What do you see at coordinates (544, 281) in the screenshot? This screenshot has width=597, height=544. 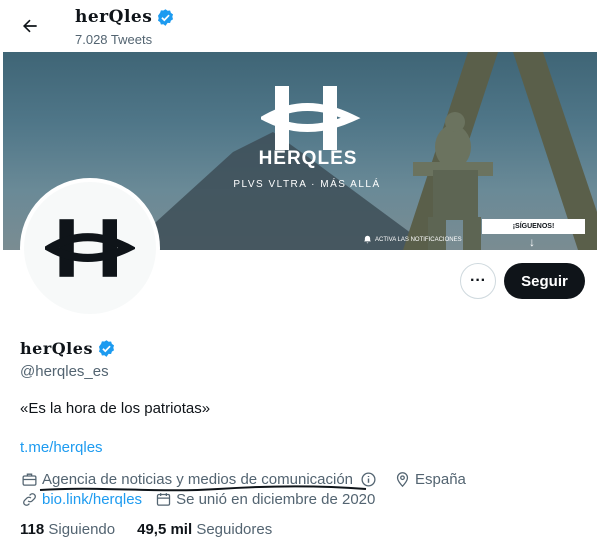 I see `follow-button: Seguir` at bounding box center [544, 281].